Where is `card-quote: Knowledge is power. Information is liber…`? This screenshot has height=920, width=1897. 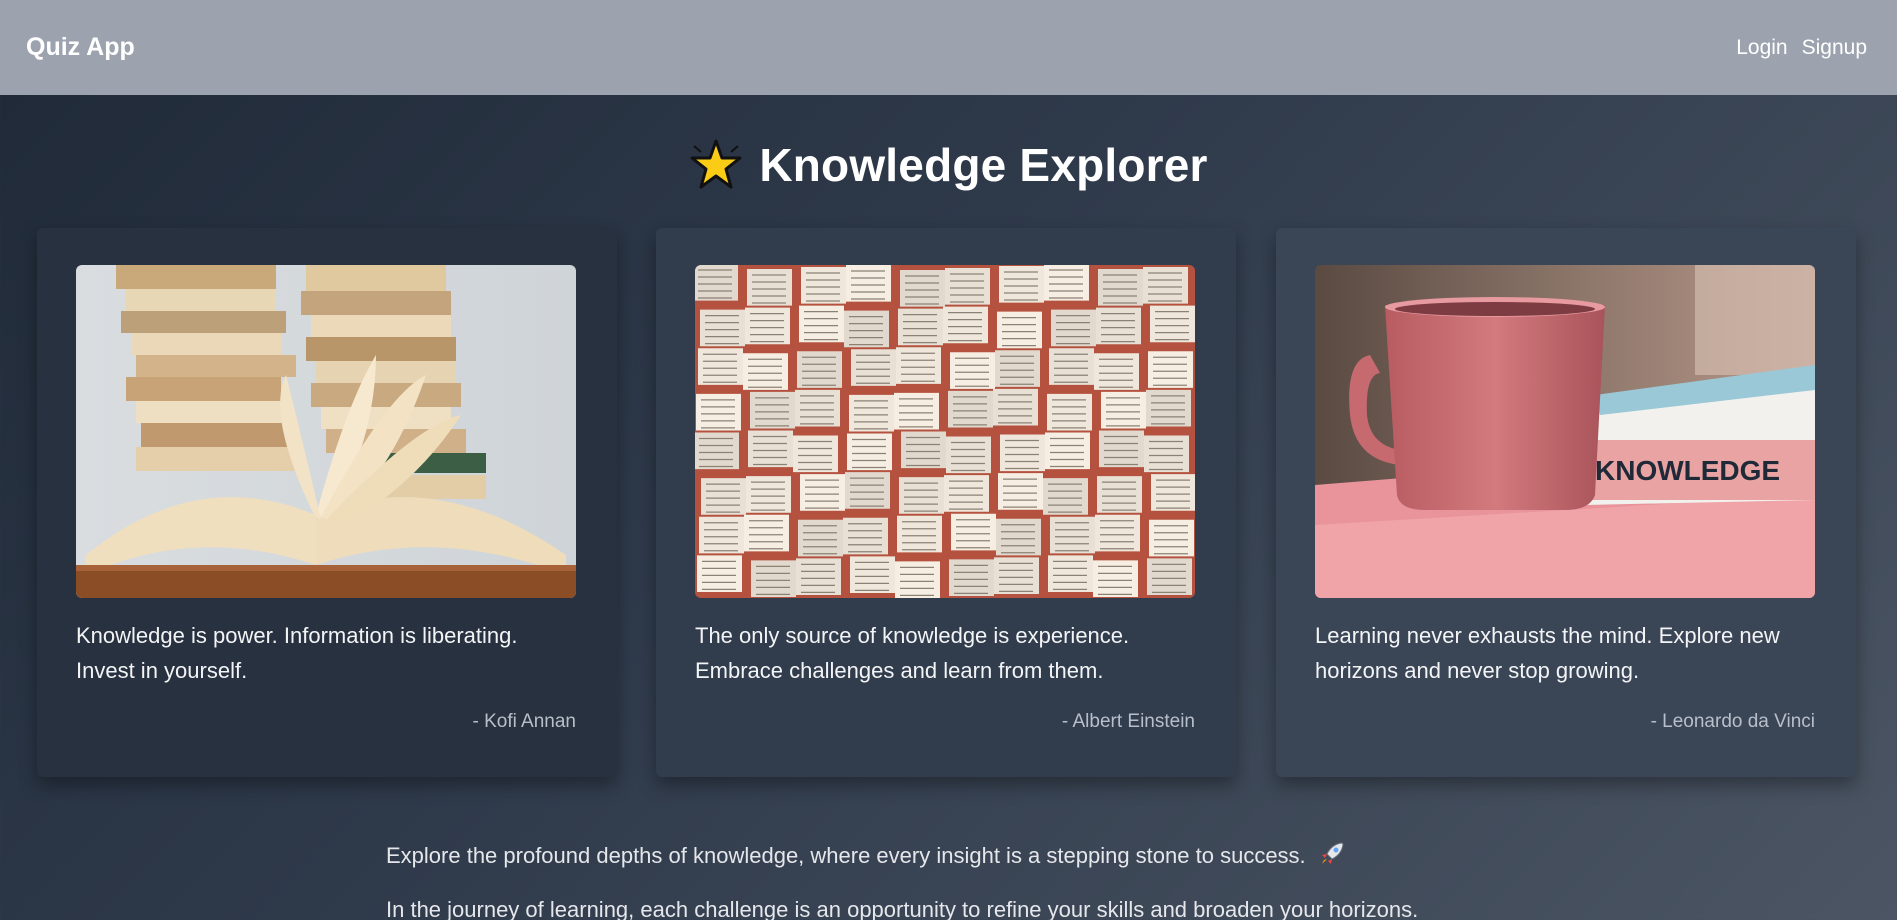
card-quote: Knowledge is power. Information is liber… is located at coordinates (297, 653).